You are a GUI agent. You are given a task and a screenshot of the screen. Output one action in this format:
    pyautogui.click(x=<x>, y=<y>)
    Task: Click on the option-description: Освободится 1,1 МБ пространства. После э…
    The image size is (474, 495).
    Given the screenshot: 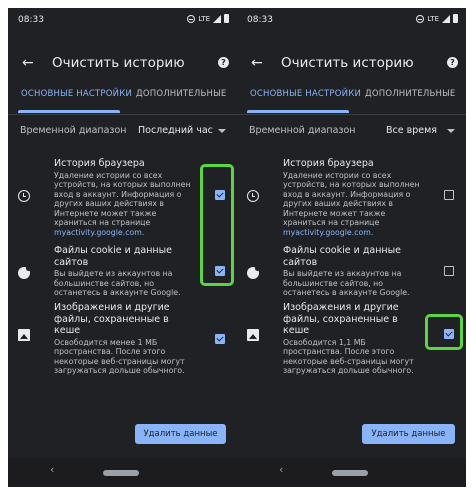 What is the action you would take?
    pyautogui.click(x=348, y=356)
    